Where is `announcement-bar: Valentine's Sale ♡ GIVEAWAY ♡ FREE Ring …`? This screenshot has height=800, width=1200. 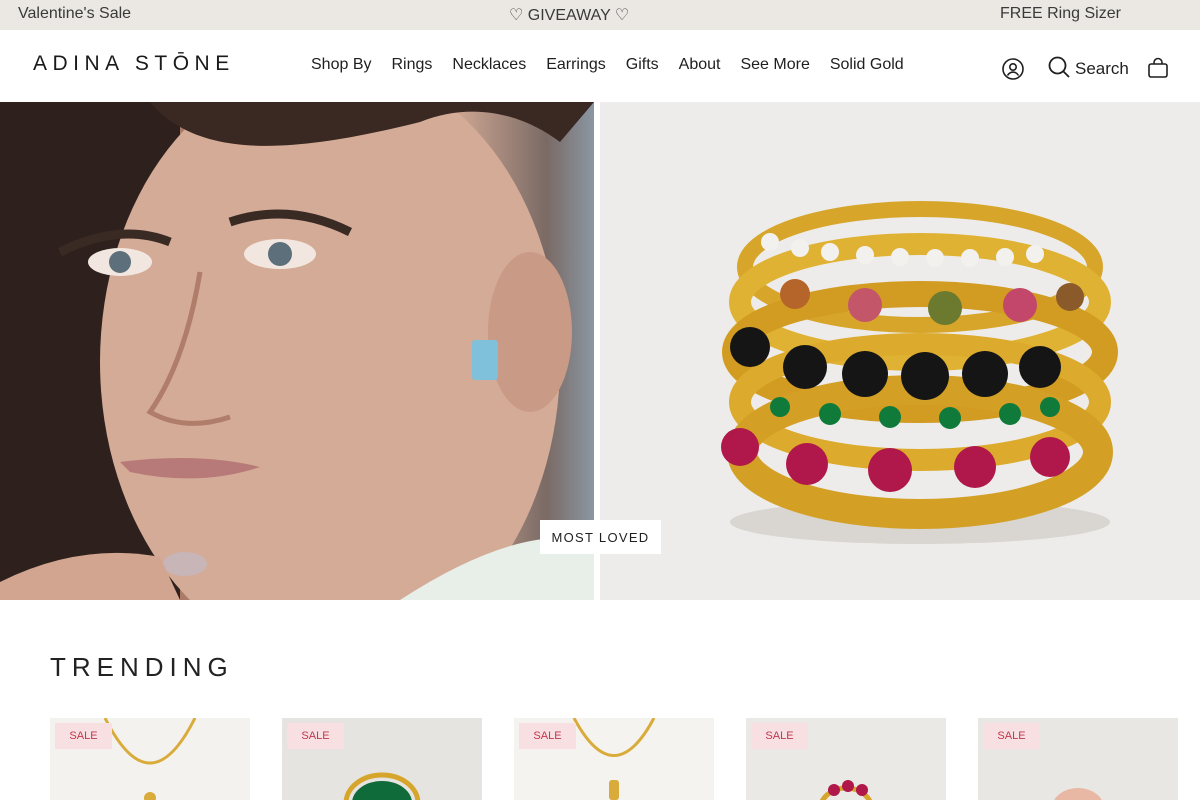 announcement-bar: Valentine's Sale ♡ GIVEAWAY ♡ FREE Ring … is located at coordinates (600, 15).